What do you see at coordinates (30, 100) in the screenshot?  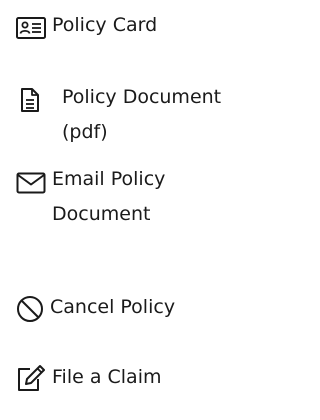 I see `document-icon` at bounding box center [30, 100].